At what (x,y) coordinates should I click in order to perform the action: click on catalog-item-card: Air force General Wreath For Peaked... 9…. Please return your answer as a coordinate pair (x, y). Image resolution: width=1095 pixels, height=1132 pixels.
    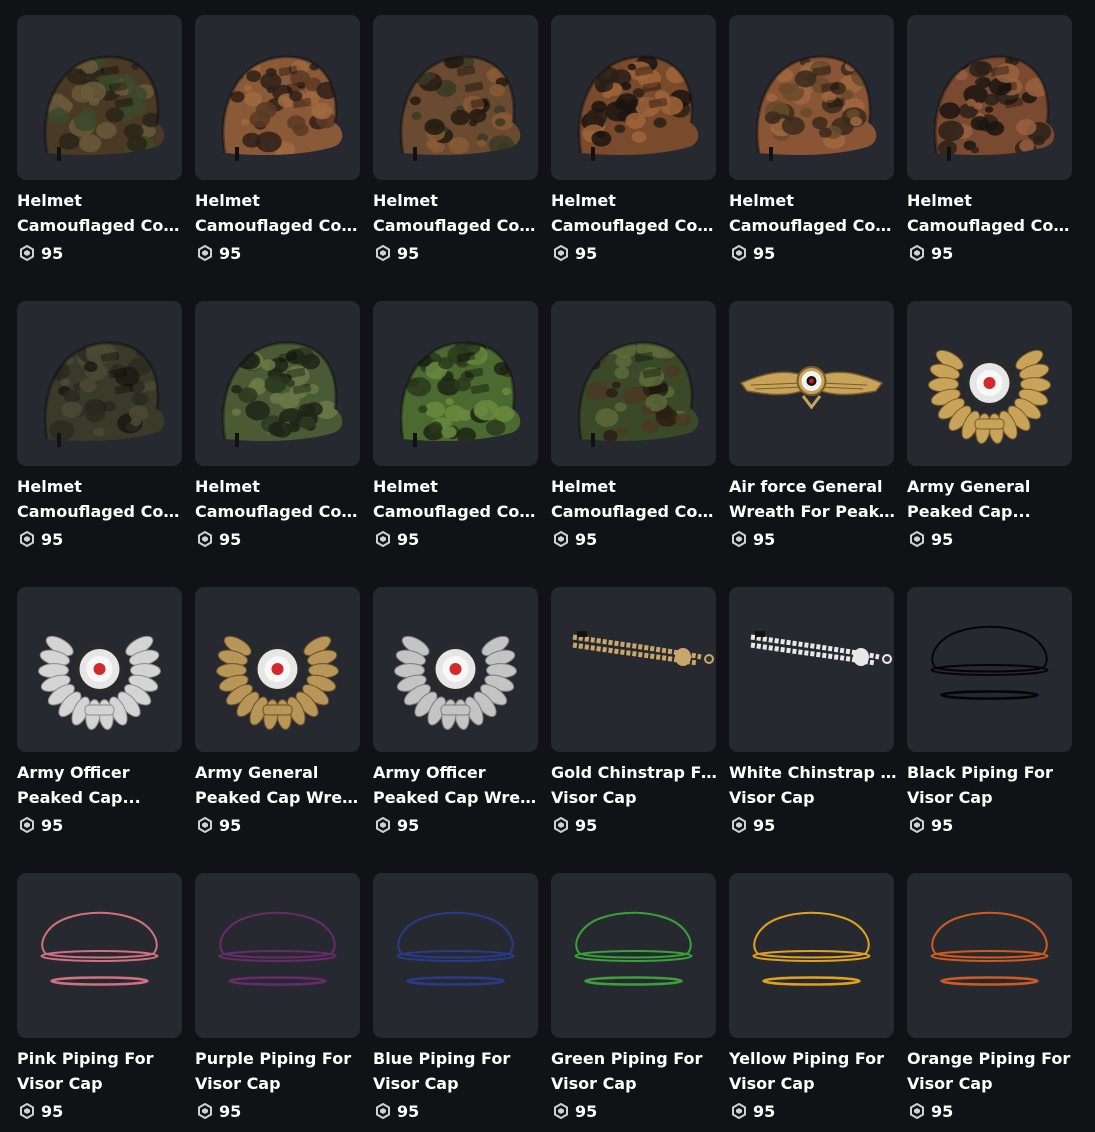
    Looking at the image, I should click on (813, 425).